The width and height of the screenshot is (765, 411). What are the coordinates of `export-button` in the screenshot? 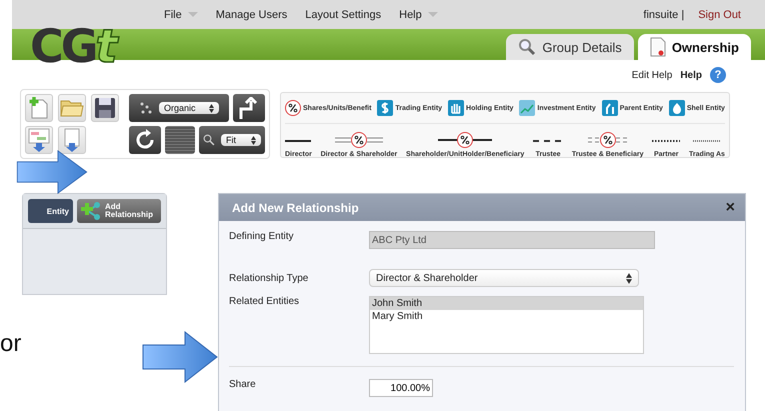 It's located at (39, 140).